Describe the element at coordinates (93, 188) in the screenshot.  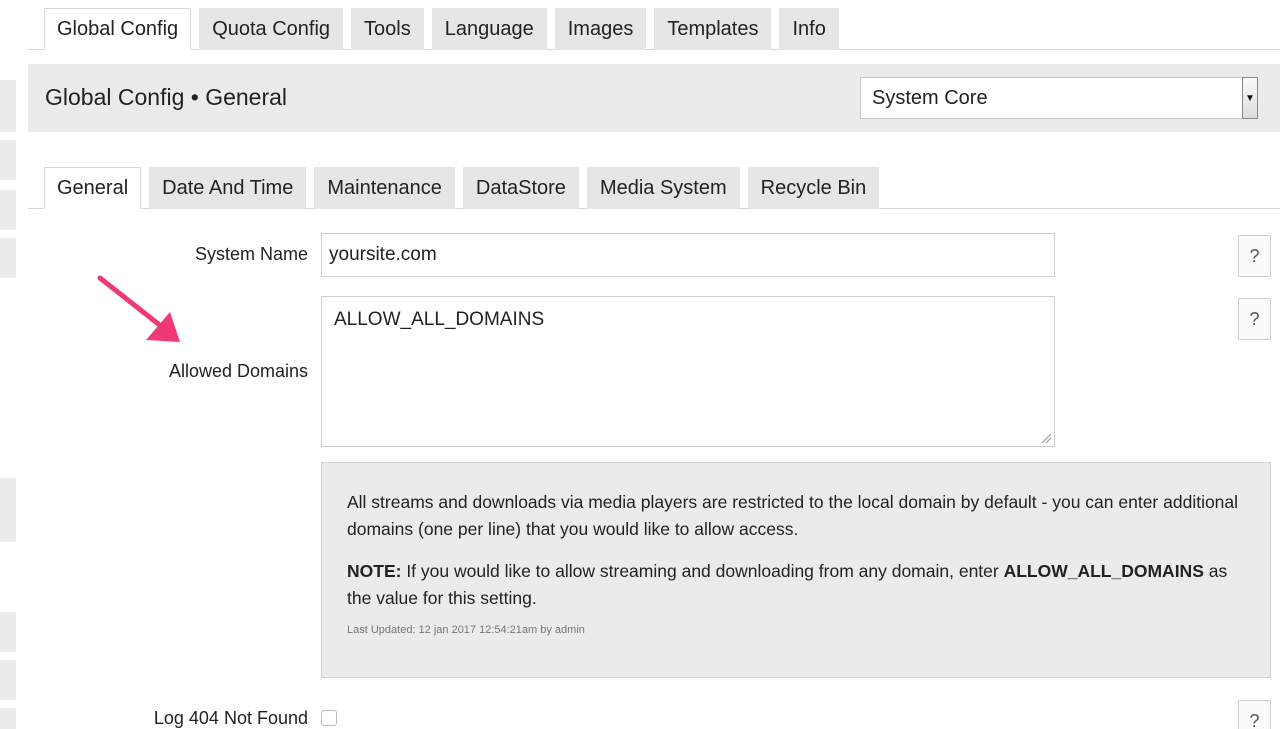
I see `tab-general: General` at that location.